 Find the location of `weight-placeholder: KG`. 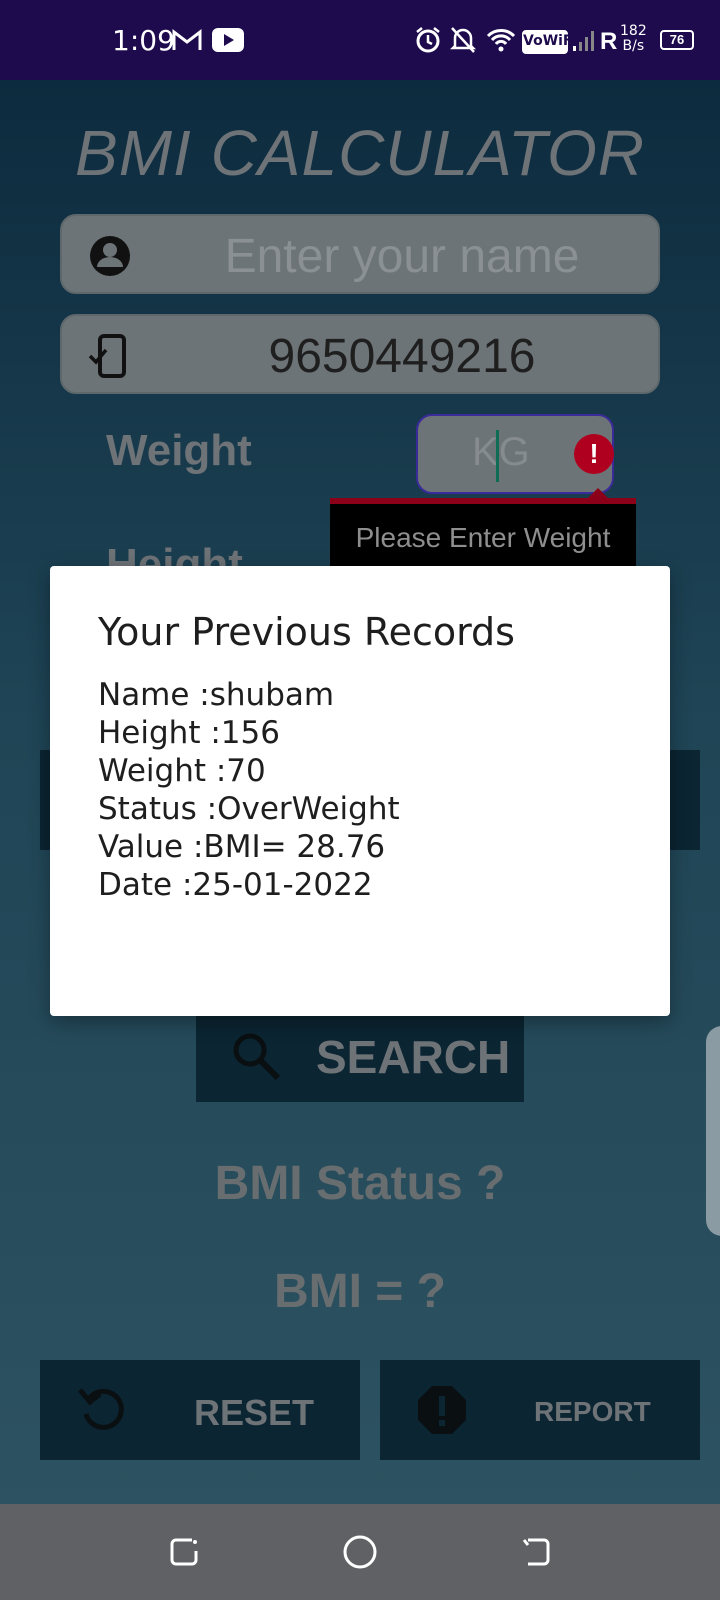

weight-placeholder: KG is located at coordinates (501, 452).